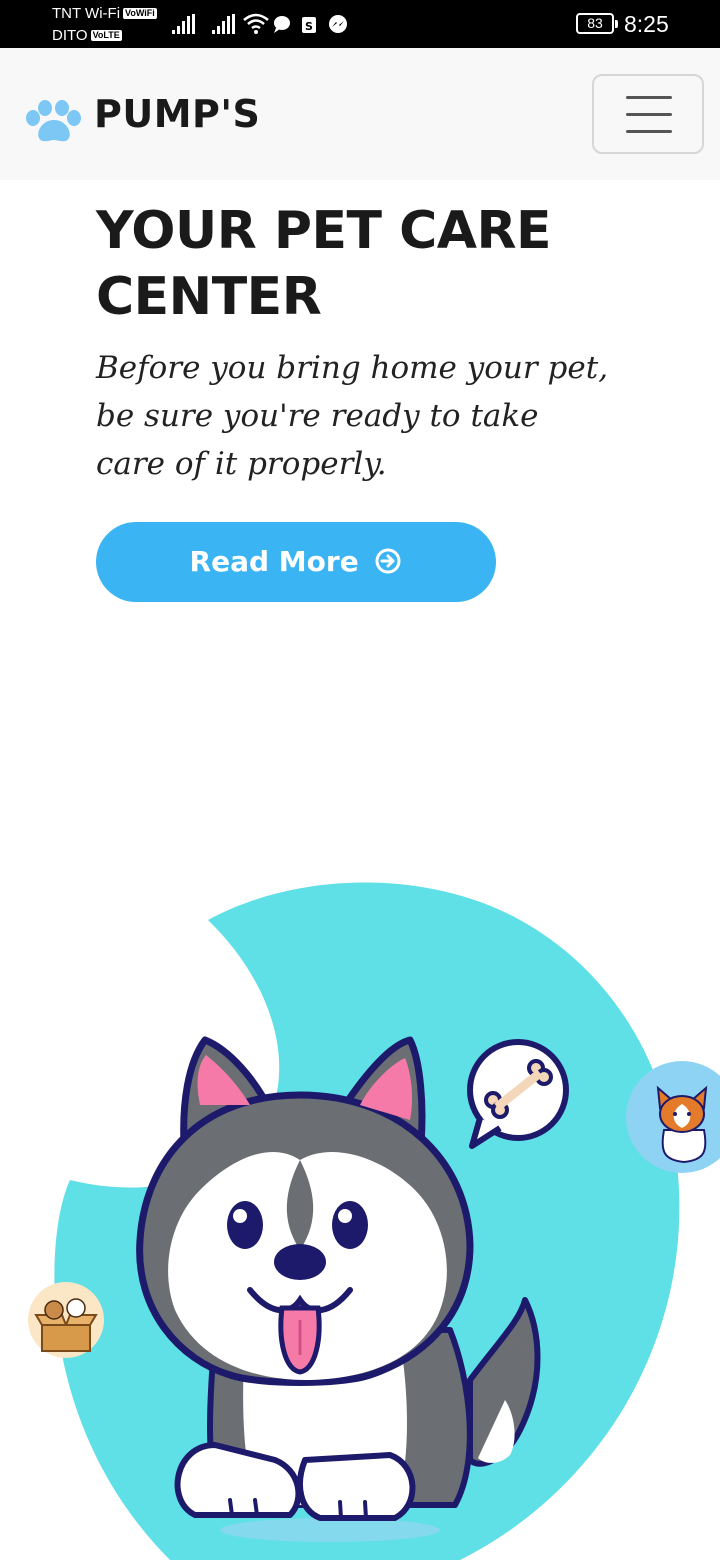 The width and height of the screenshot is (720, 1560). I want to click on nose, so click(300, 1262).